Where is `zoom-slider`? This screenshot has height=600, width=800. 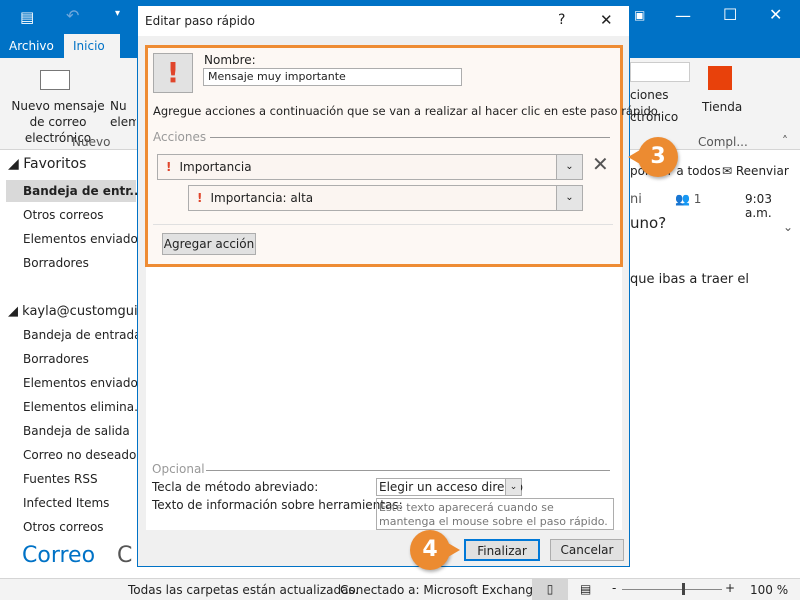
zoom-slider is located at coordinates (672, 589).